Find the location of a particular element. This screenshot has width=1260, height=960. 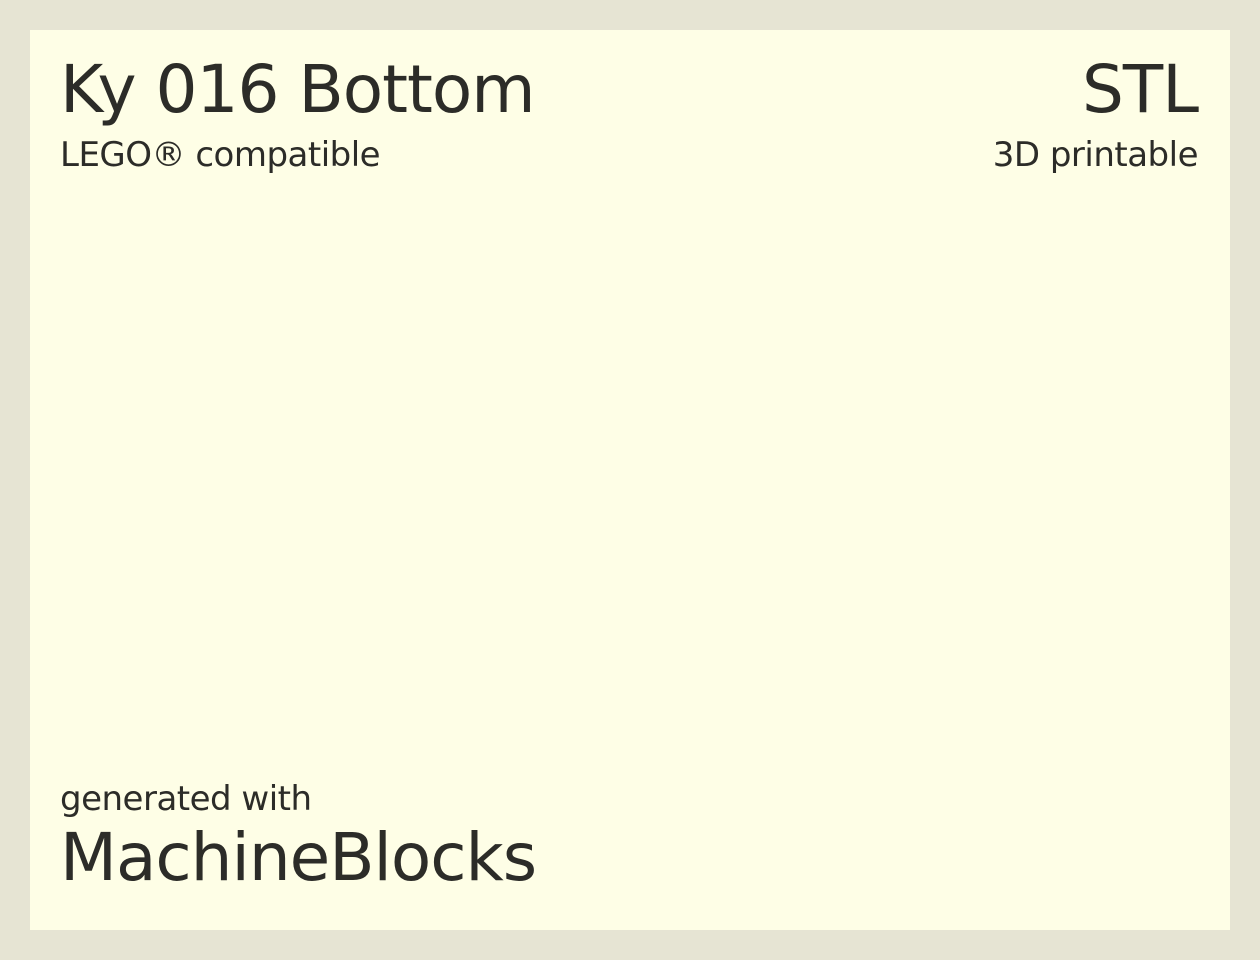

brand-name: MachineBlocks is located at coordinates (298, 857).